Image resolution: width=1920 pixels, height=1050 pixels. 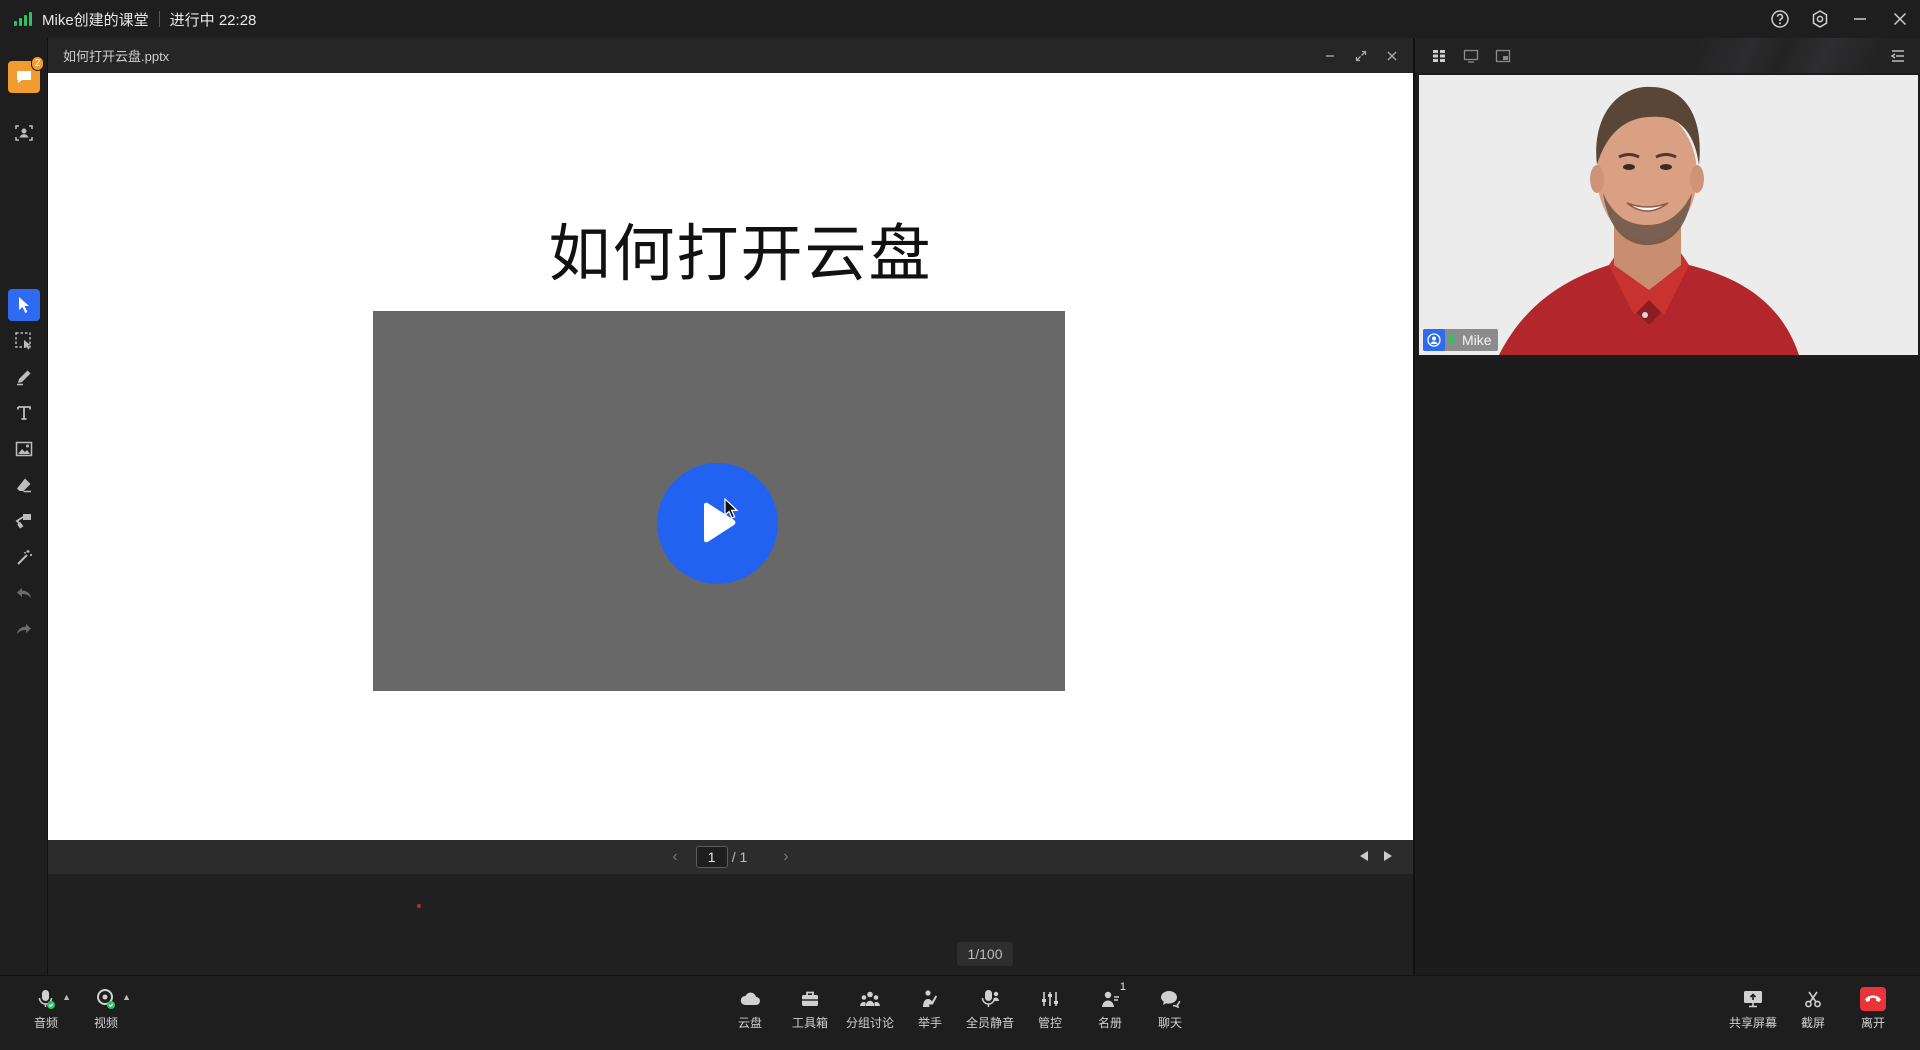 I want to click on embedded-video, so click(x=719, y=501).